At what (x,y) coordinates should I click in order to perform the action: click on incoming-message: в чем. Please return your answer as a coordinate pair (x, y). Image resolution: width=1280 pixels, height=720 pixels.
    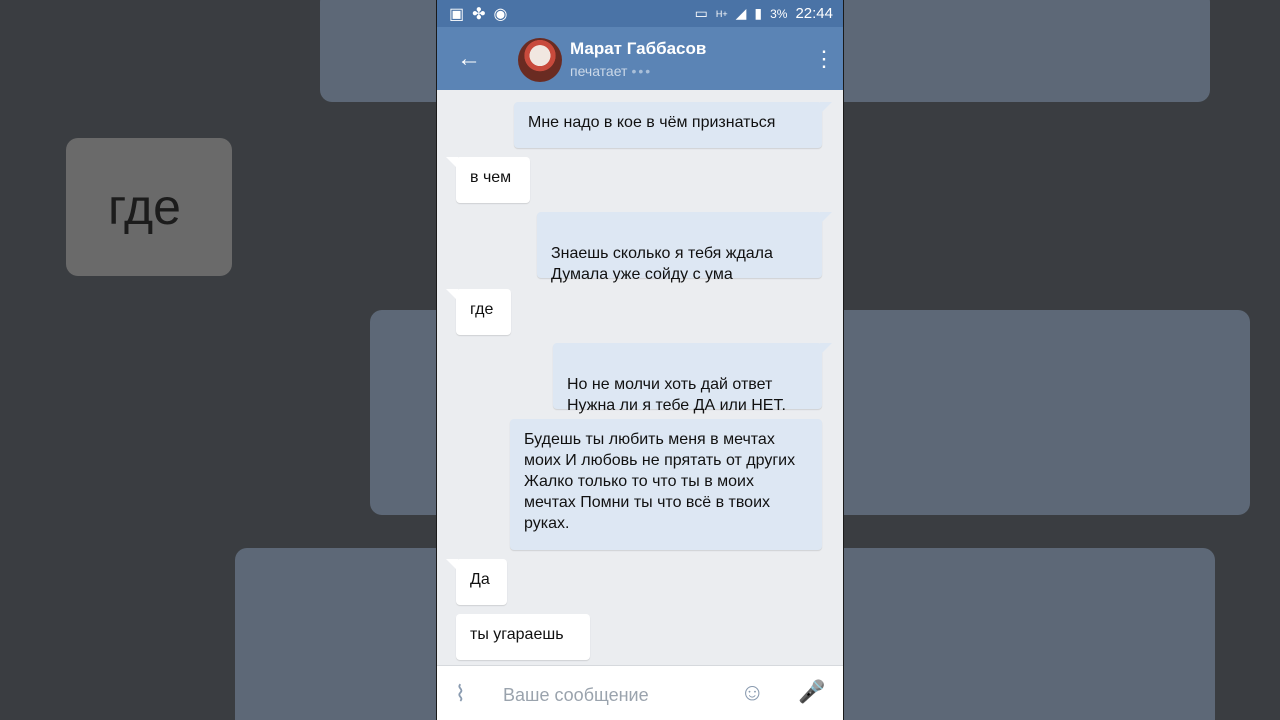
    Looking at the image, I should click on (488, 180).